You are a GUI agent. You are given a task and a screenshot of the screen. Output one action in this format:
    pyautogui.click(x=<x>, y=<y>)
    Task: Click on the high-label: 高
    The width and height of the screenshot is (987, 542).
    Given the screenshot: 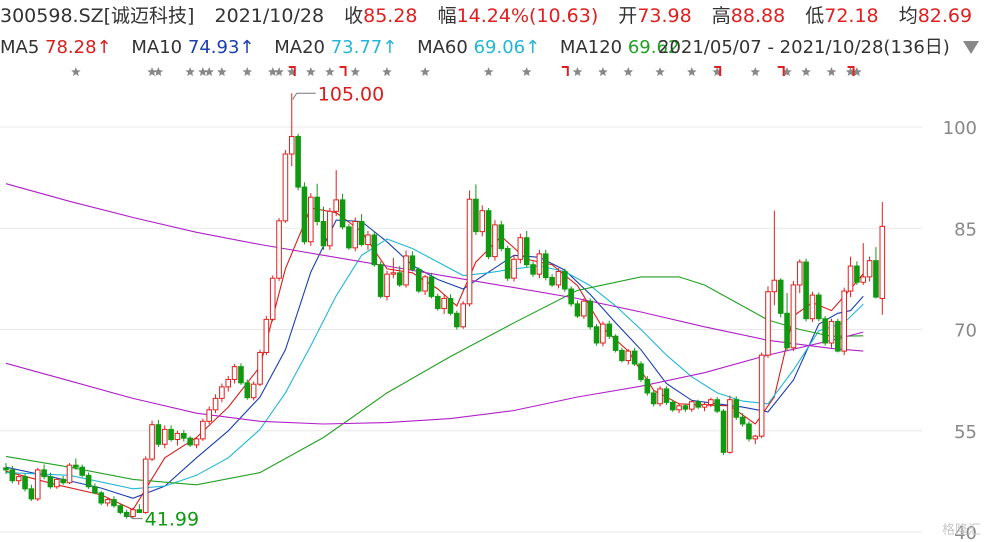 What is the action you would take?
    pyautogui.click(x=721, y=16)
    